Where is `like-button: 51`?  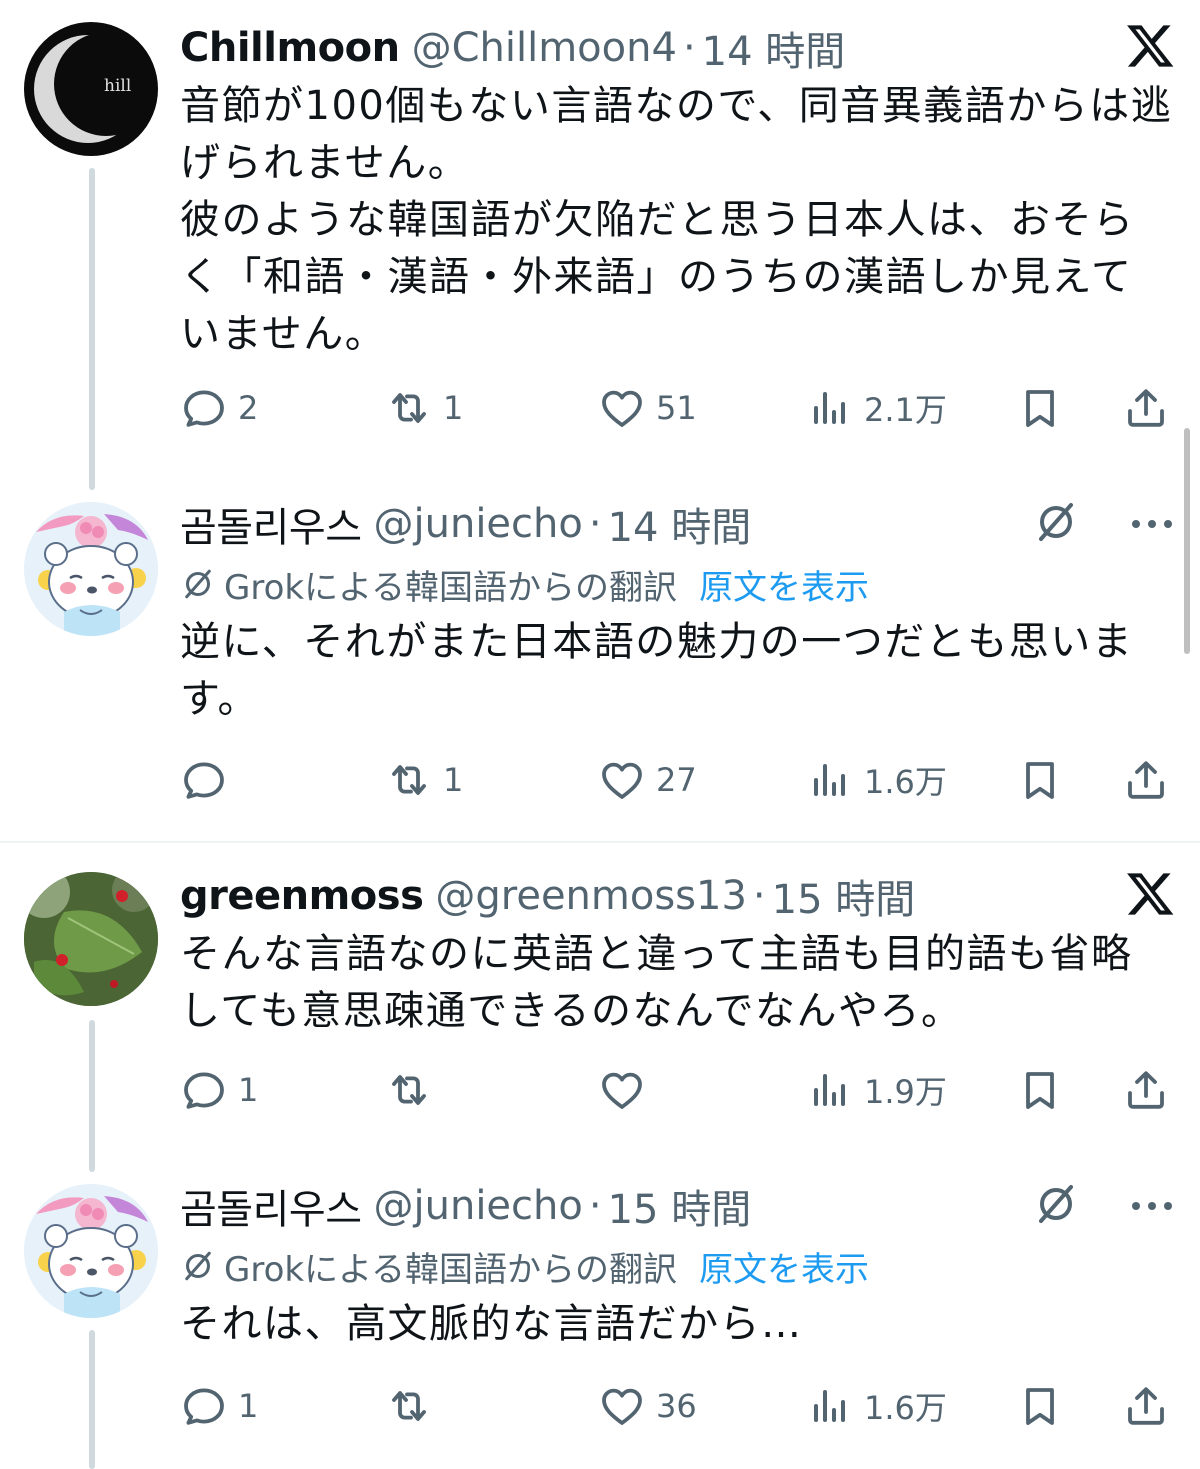
like-button: 51 is located at coordinates (647, 408).